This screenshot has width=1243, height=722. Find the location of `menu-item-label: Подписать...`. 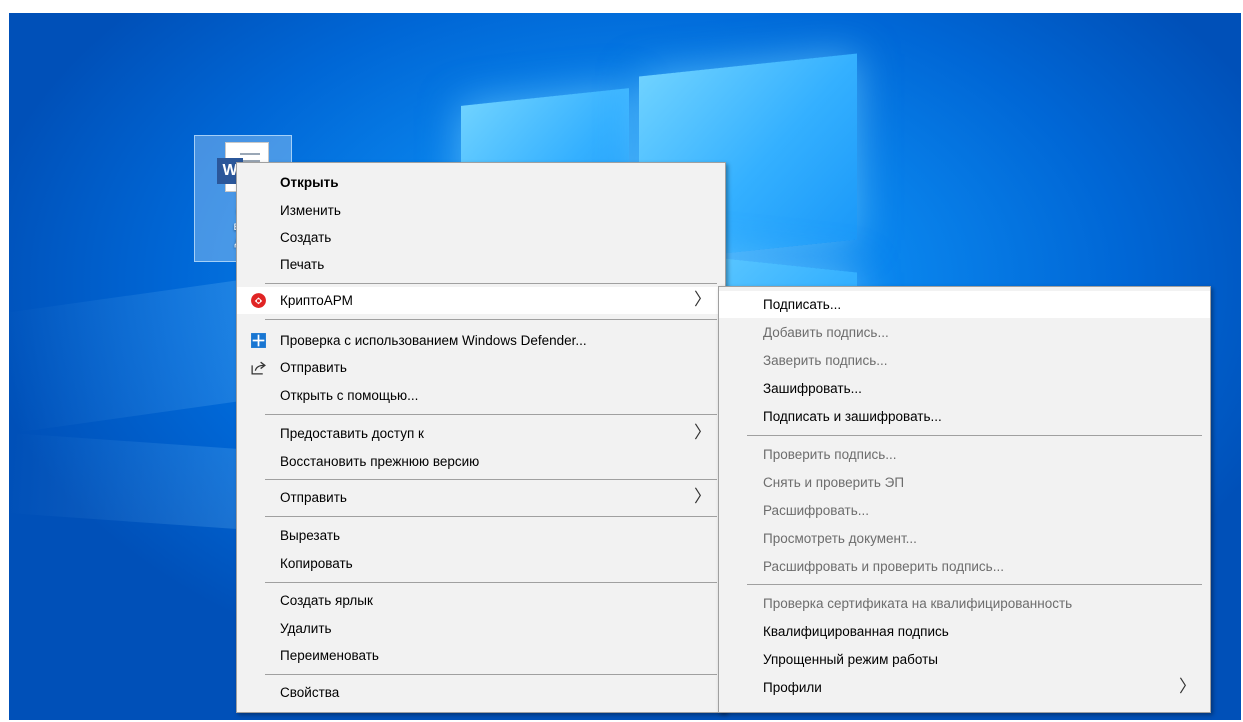

menu-item-label: Подписать... is located at coordinates (802, 304).